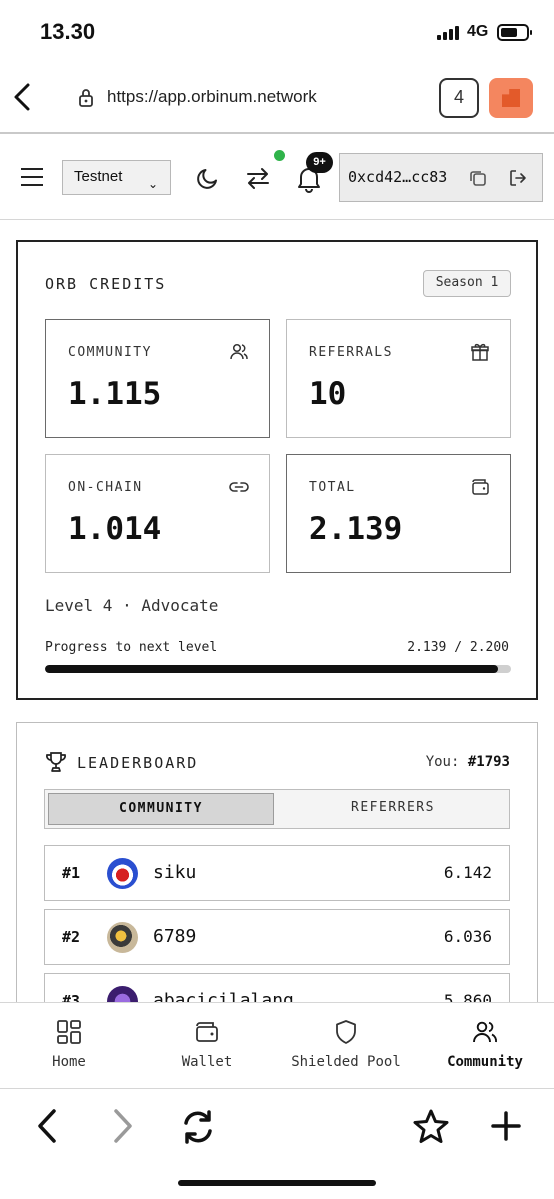 The width and height of the screenshot is (554, 1199). What do you see at coordinates (277, 1045) in the screenshot?
I see `bottom-navigation: Home Wallet Shielded Pool Community` at bounding box center [277, 1045].